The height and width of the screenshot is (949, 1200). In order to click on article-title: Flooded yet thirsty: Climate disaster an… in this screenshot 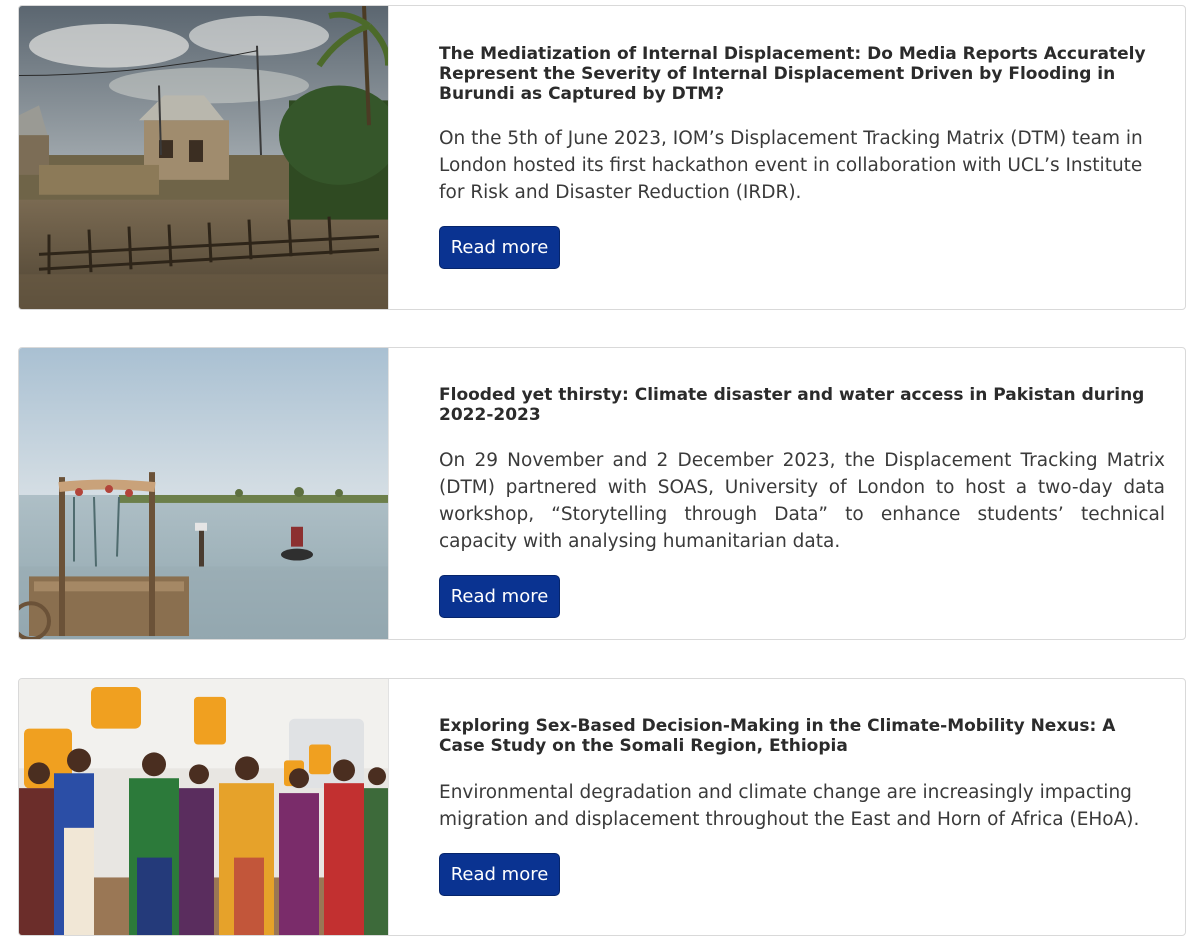, I will do `click(802, 405)`.